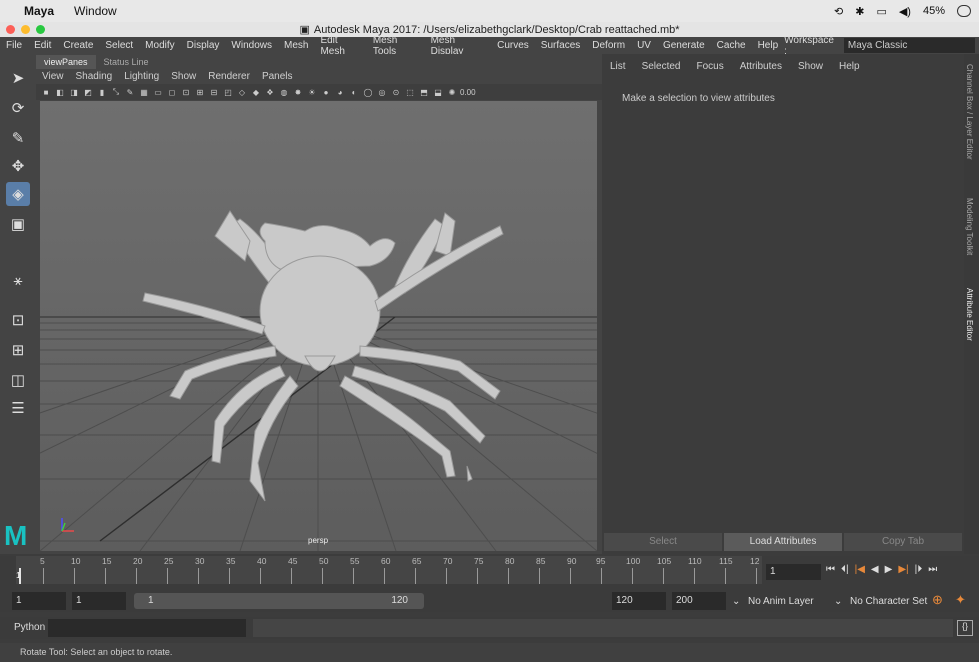 The width and height of the screenshot is (979, 662). I want to click on anim-layer-chevron-icon: ⌄, so click(736, 601).